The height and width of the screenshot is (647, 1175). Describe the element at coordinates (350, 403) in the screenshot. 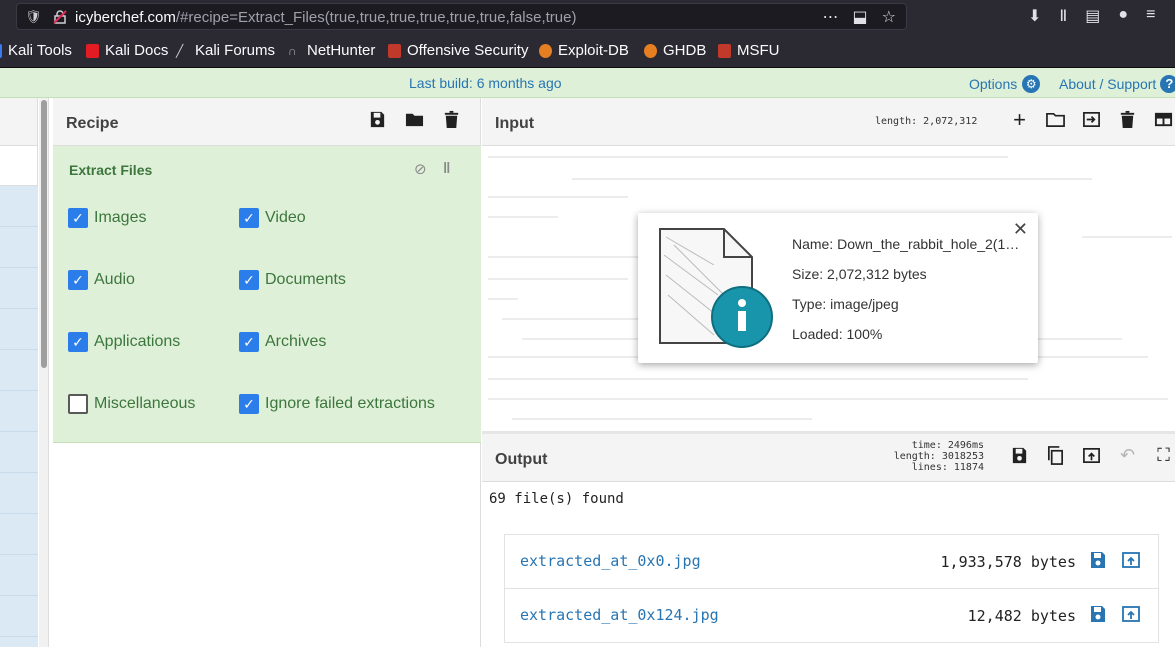

I see `checkbox-label: Ignore failed extractions` at that location.